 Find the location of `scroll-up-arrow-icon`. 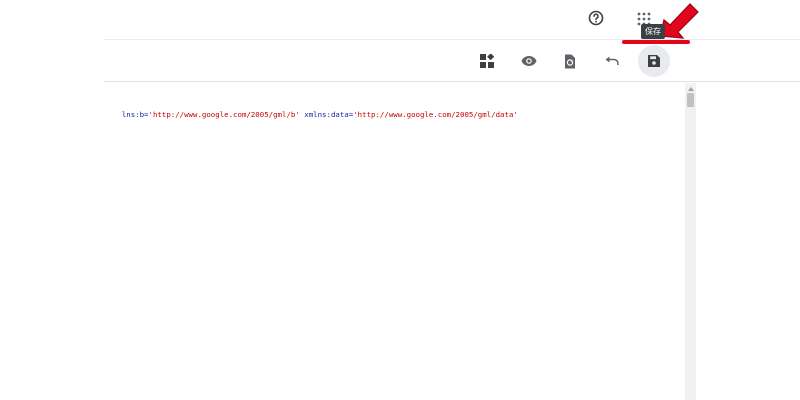

scroll-up-arrow-icon is located at coordinates (690, 89).